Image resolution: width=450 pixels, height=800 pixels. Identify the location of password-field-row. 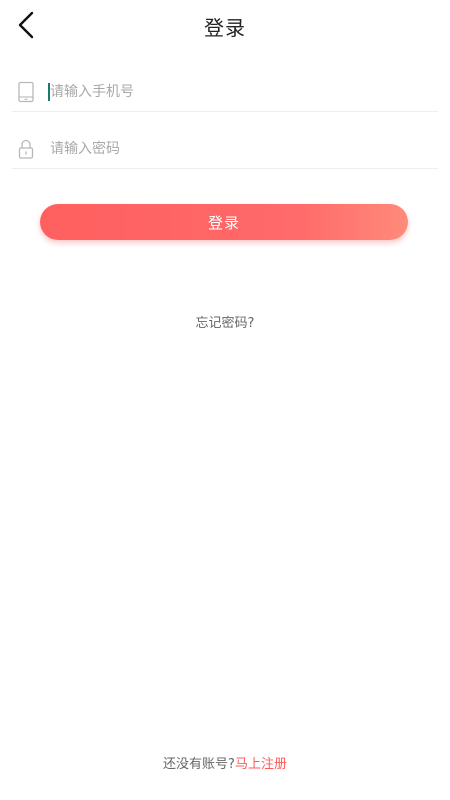
(225, 149).